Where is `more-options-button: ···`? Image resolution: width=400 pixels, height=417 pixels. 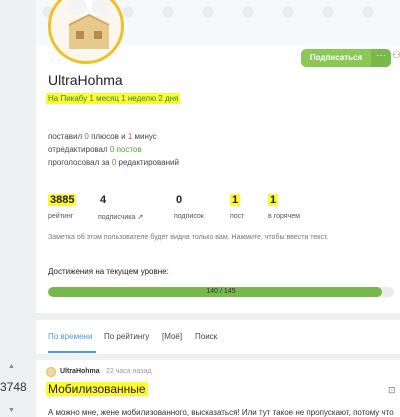
more-options-button: ··· is located at coordinates (381, 58).